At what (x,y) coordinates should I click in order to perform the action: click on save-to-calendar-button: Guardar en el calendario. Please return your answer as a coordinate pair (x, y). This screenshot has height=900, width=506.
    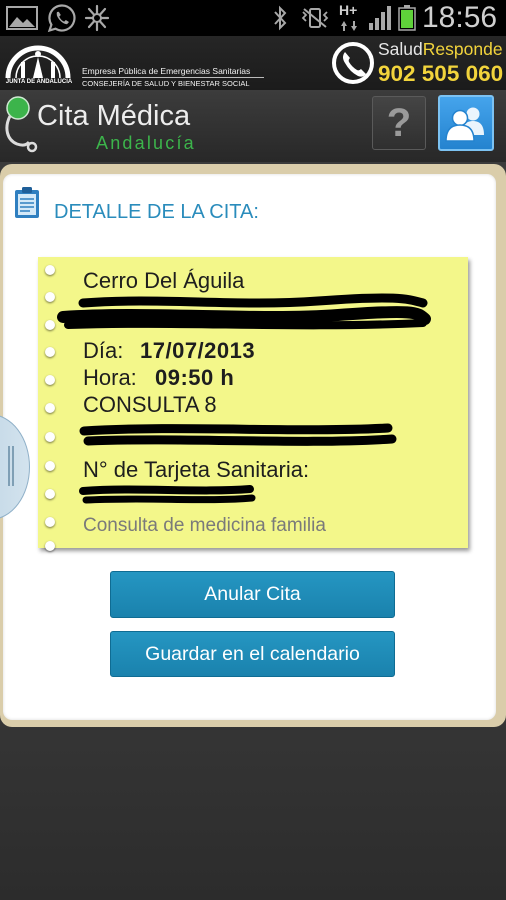
    Looking at the image, I should click on (252, 654).